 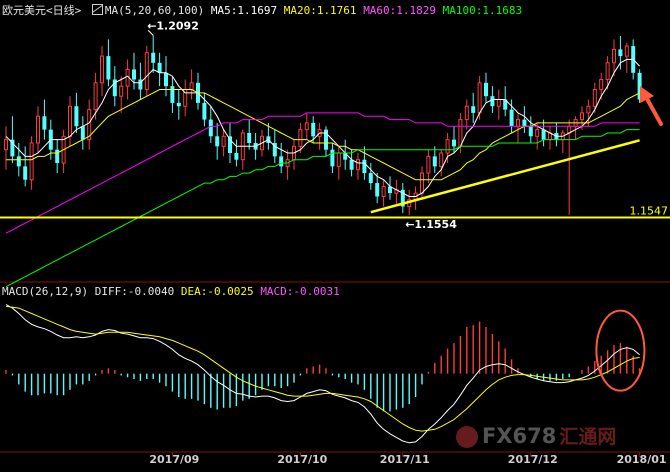 What do you see at coordinates (174, 459) in the screenshot?
I see `date-label: 2017/09` at bounding box center [174, 459].